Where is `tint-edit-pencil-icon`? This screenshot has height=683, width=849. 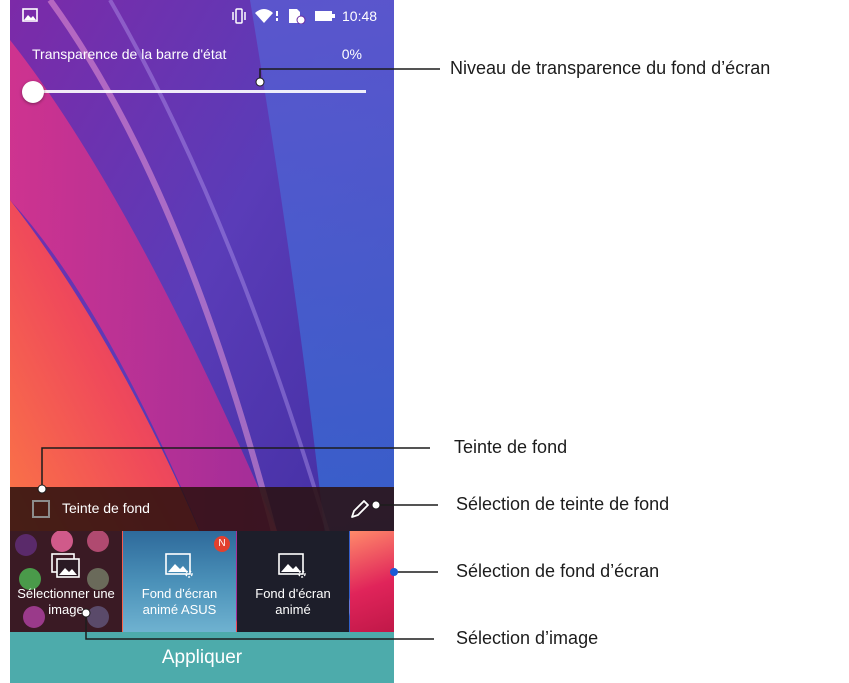 tint-edit-pencil-icon is located at coordinates (360, 509).